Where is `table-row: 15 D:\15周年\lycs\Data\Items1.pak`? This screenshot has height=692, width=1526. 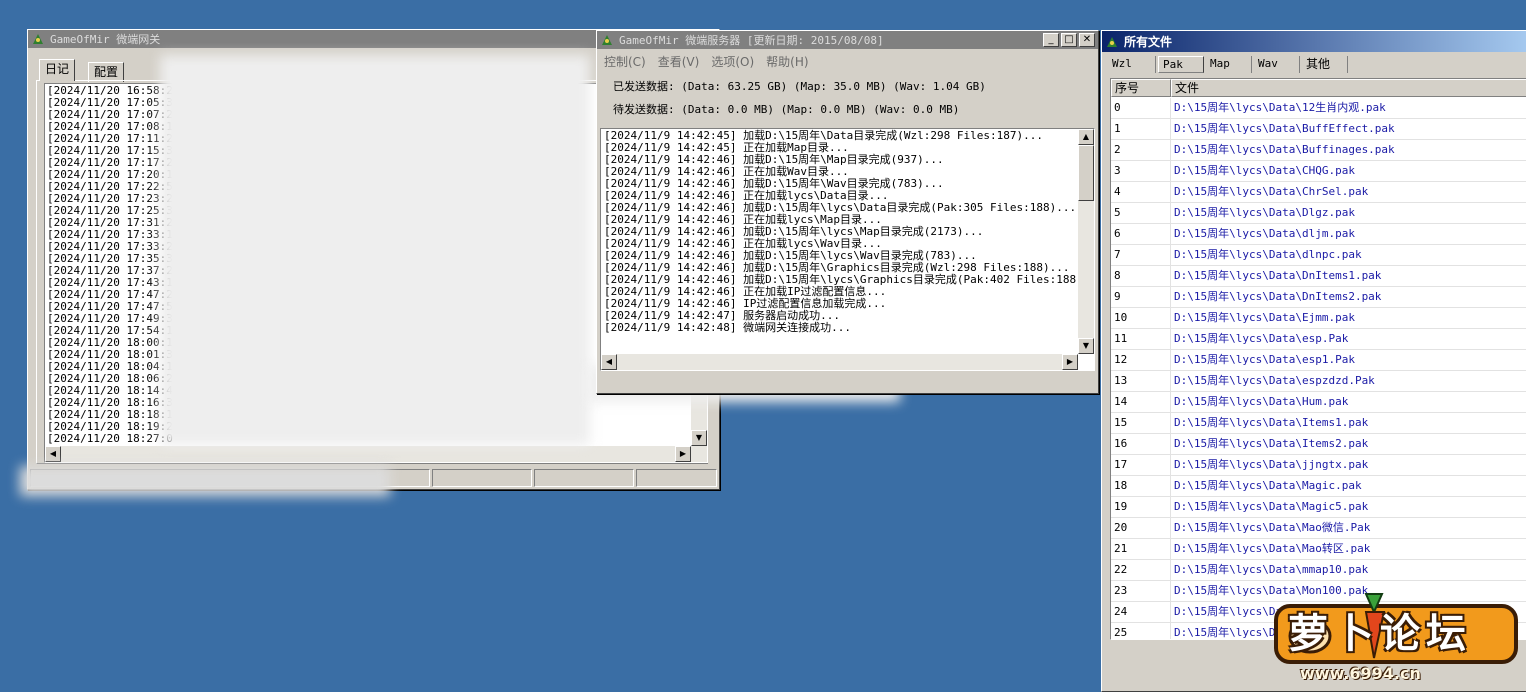 table-row: 15 D:\15周年\lycs\Data\Items1.pak is located at coordinates (1318, 423).